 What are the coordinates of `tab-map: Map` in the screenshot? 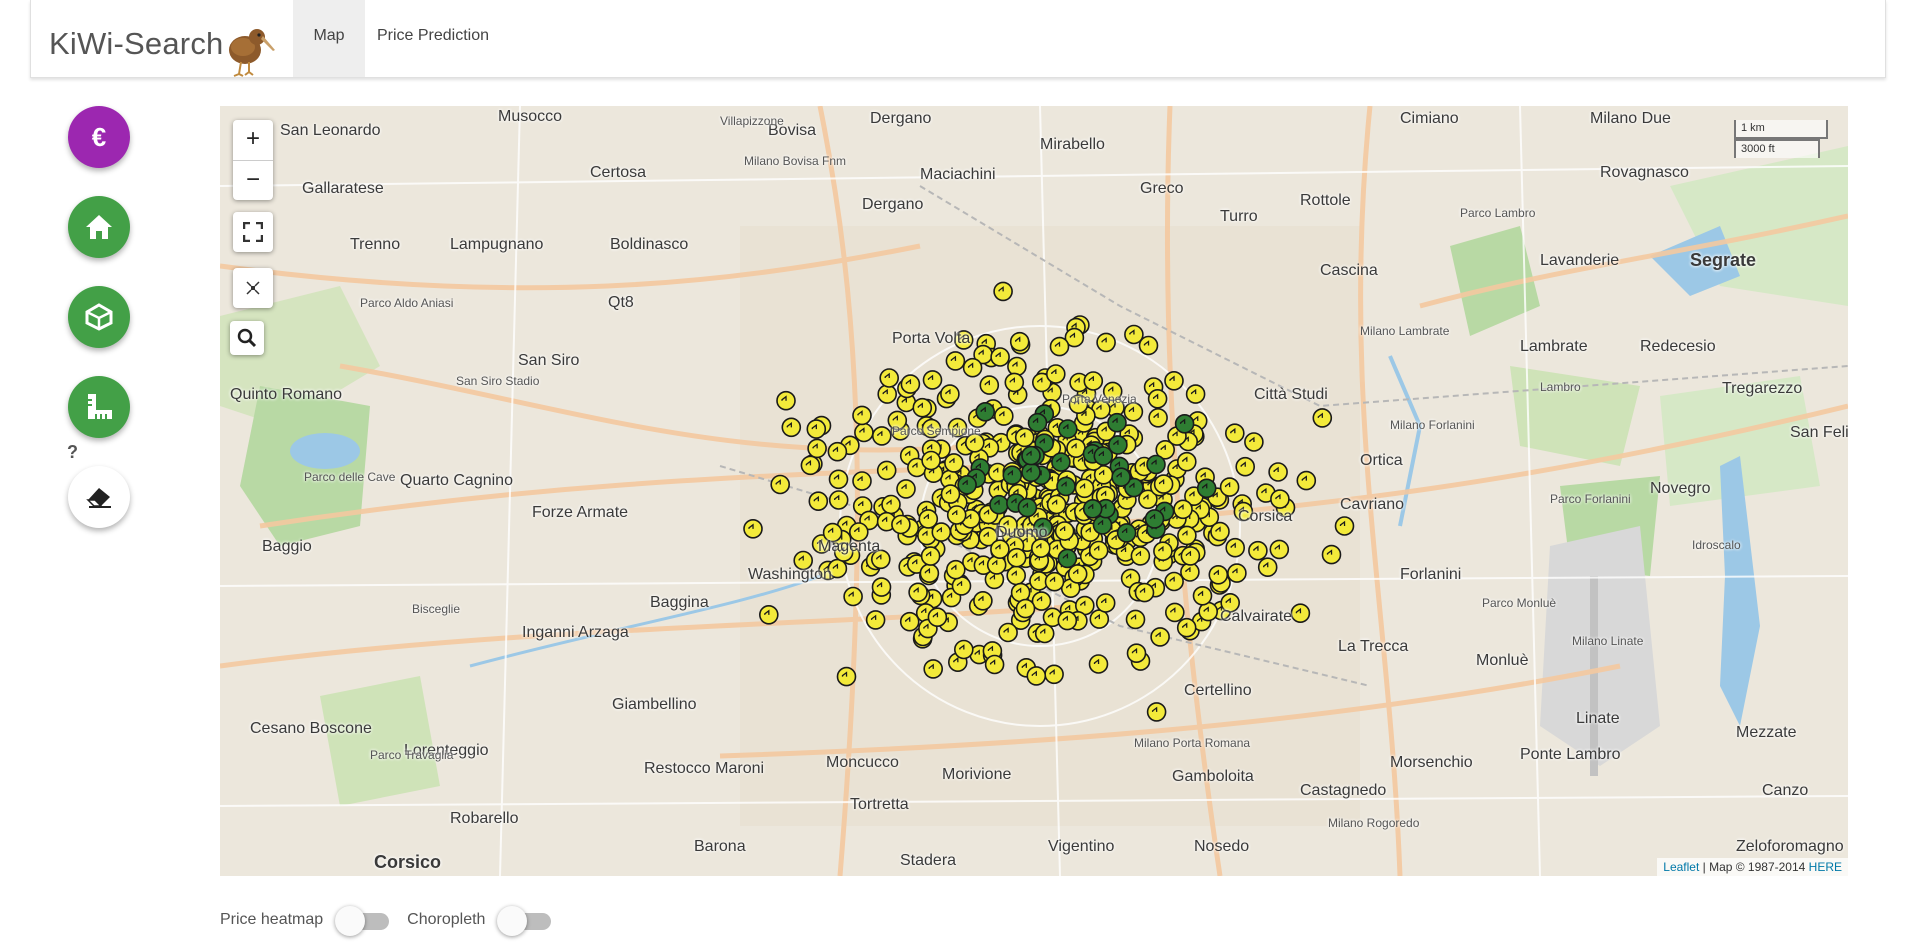 It's located at (329, 38).